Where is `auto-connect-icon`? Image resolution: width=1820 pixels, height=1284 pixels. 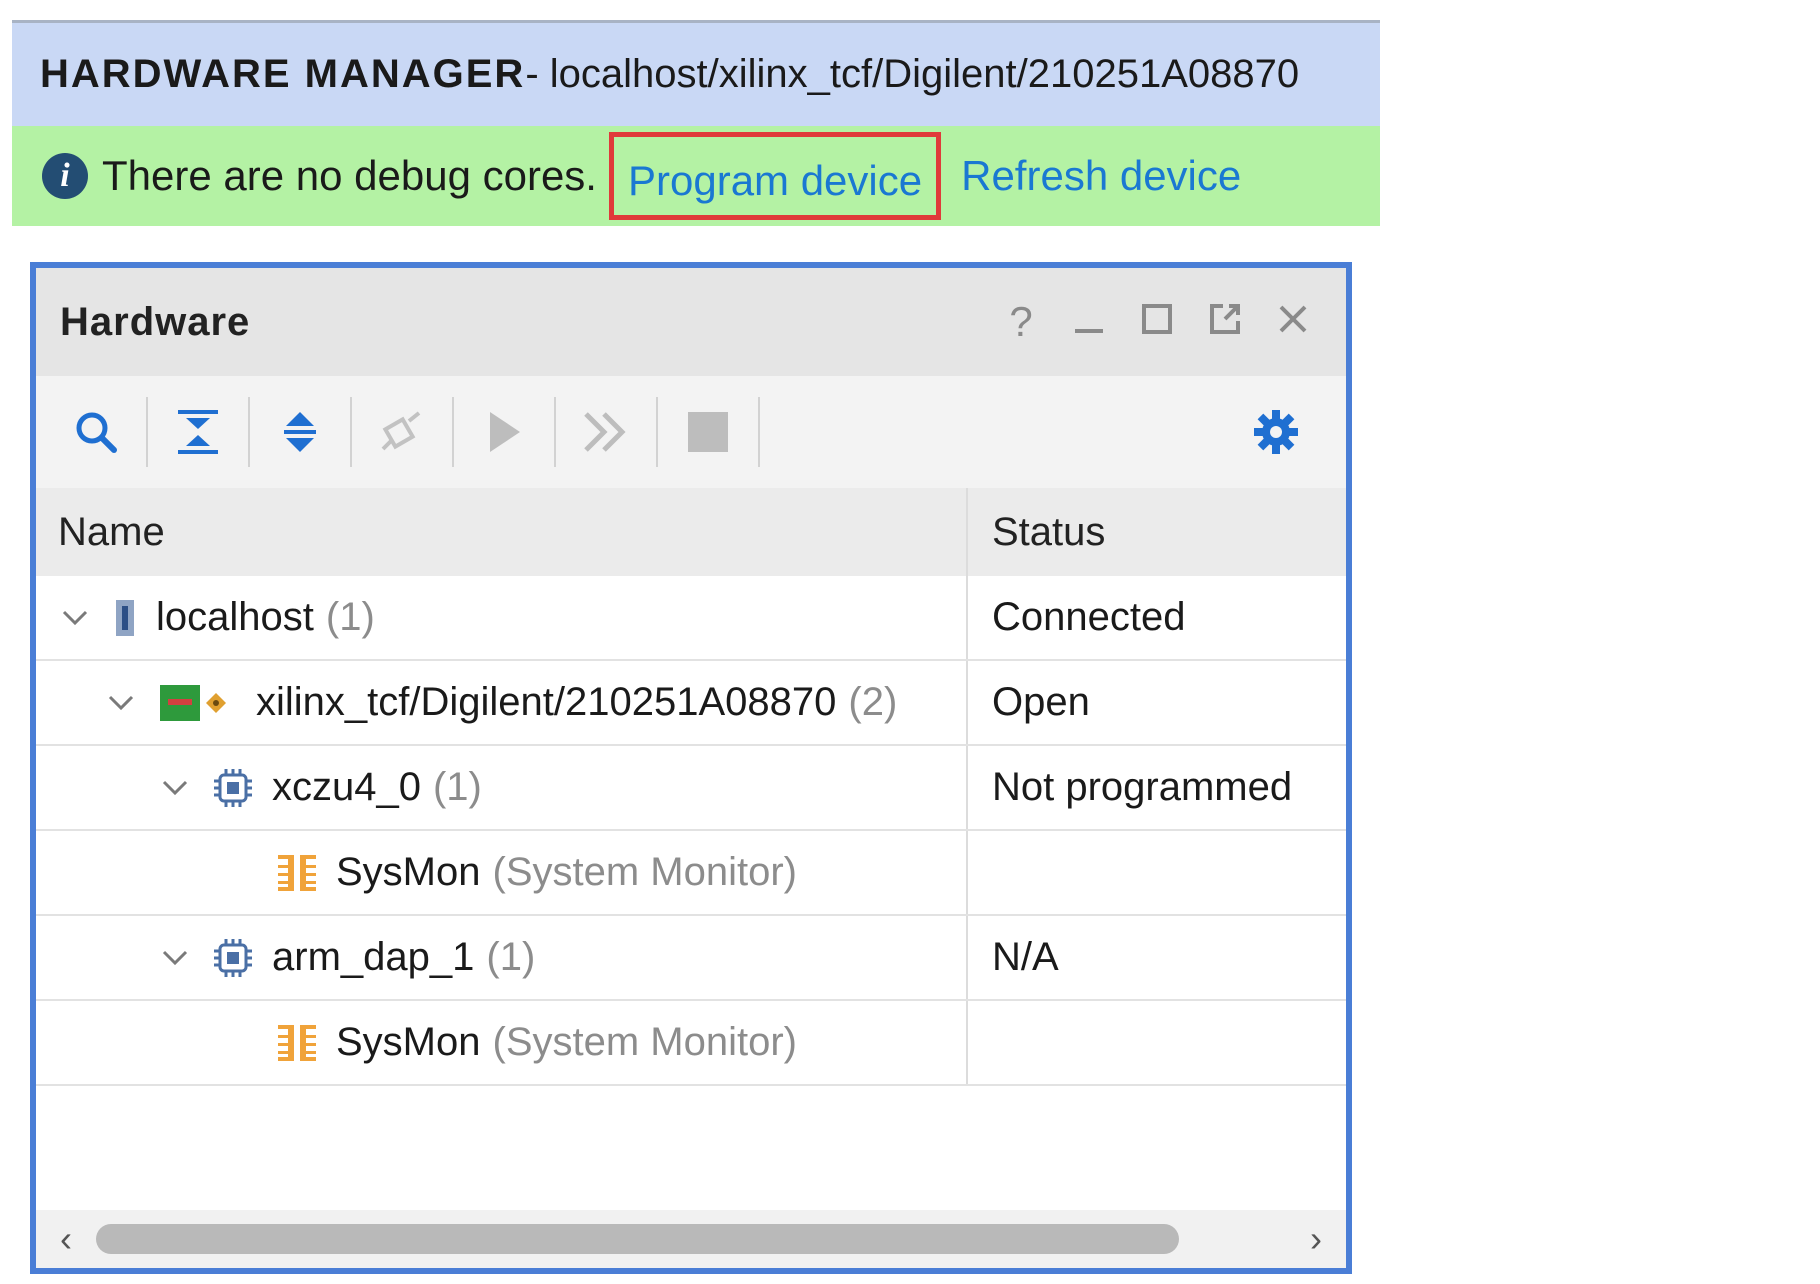 auto-connect-icon is located at coordinates (402, 432).